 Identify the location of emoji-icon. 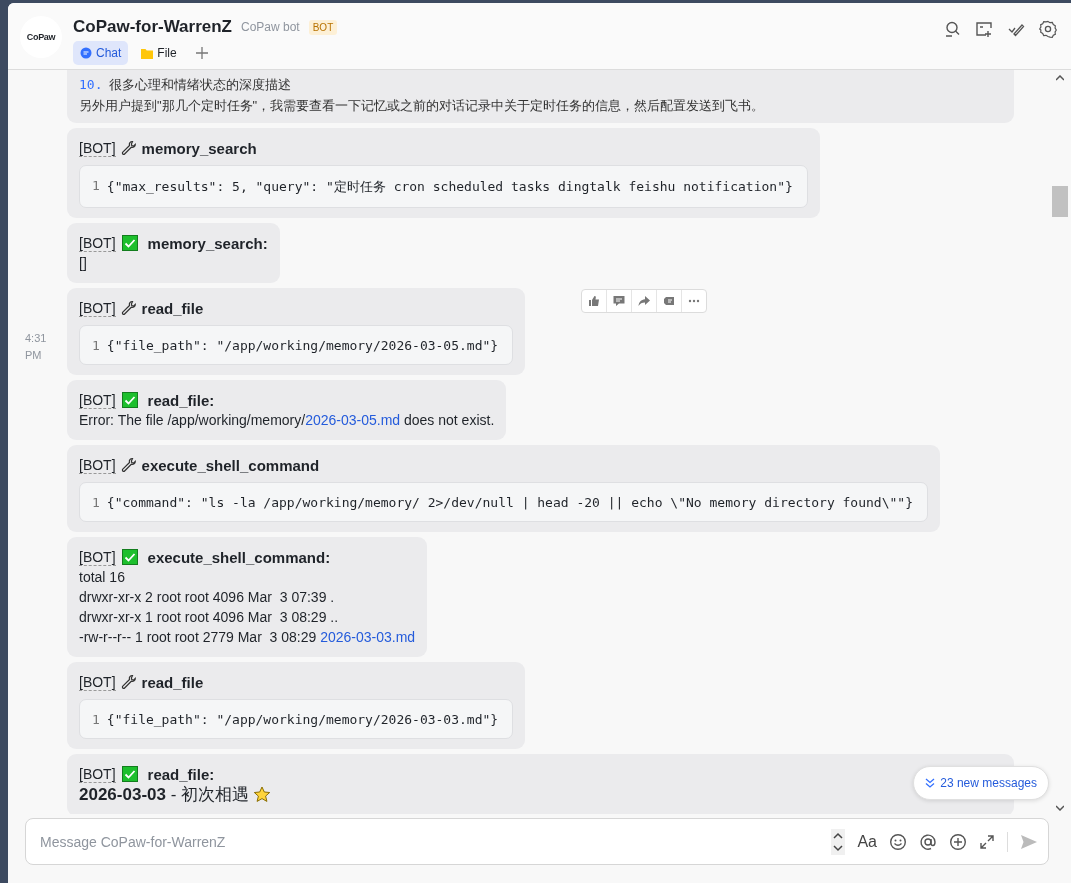
(898, 841).